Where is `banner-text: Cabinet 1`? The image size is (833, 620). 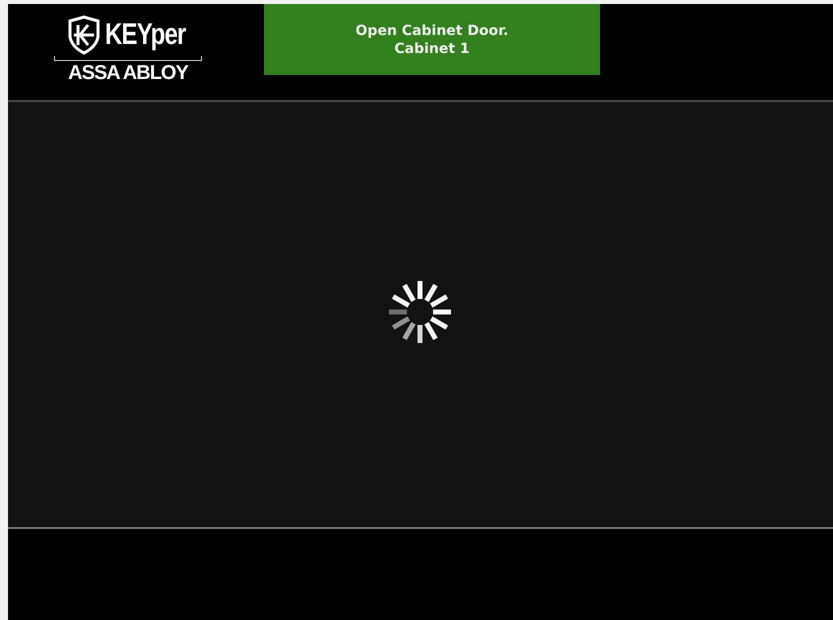 banner-text: Cabinet 1 is located at coordinates (432, 48).